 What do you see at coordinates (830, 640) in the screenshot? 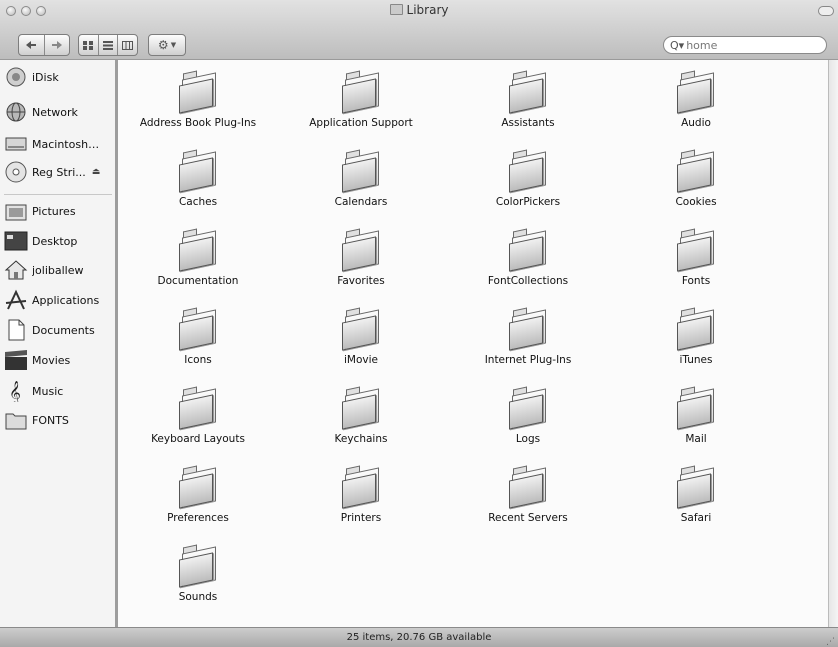
I see `resize-grip-icon: ⋰` at bounding box center [830, 640].